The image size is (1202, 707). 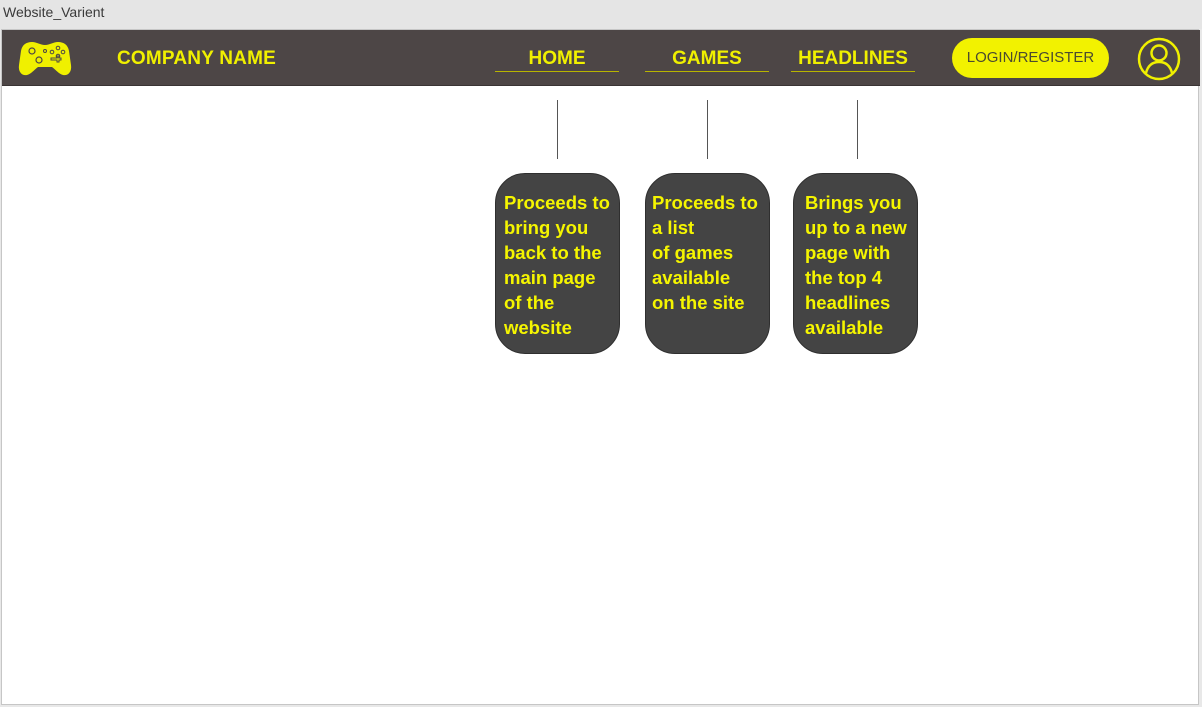 What do you see at coordinates (557, 129) in the screenshot?
I see `connector-home` at bounding box center [557, 129].